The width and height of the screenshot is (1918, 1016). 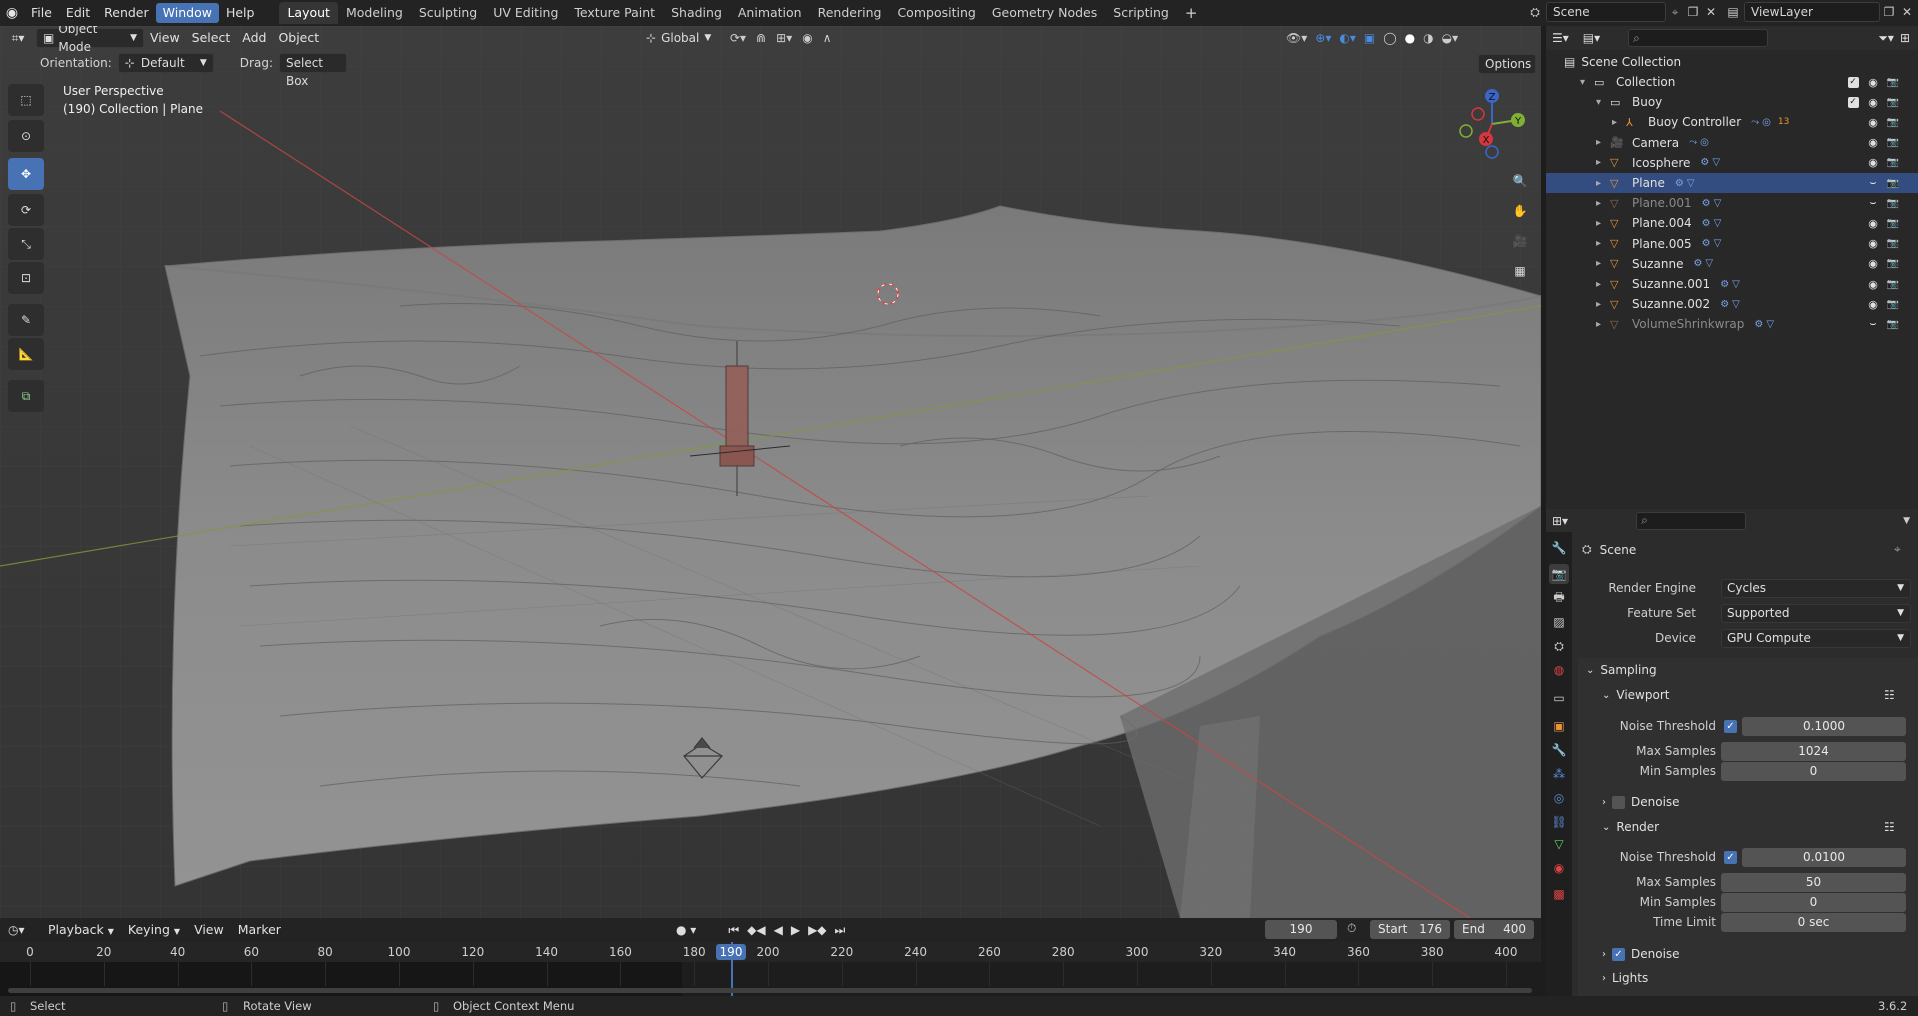 What do you see at coordinates (1732, 244) in the screenshot?
I see `outliner-row-plane-005: ▸ ▽ Plane.005 ⚙▽ ◉ 📷` at bounding box center [1732, 244].